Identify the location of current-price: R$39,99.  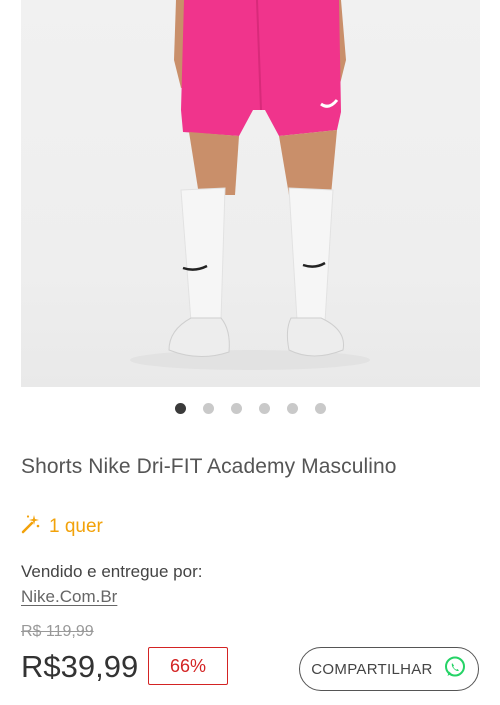
(80, 666).